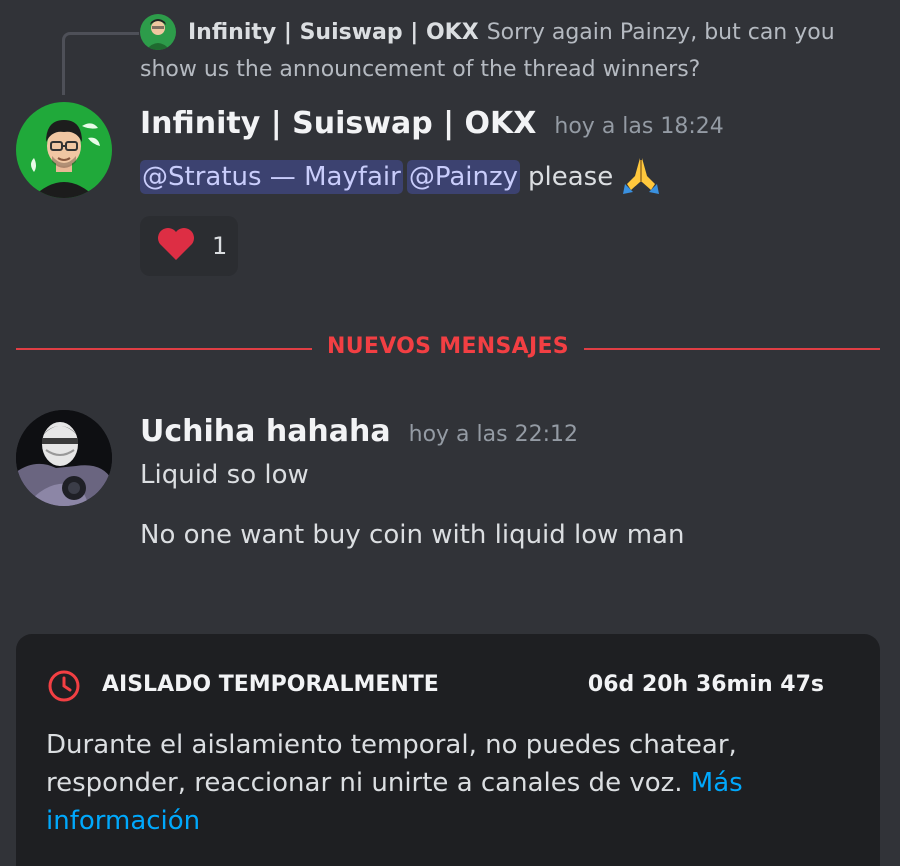  What do you see at coordinates (271, 177) in the screenshot?
I see `mention-stratus: @Stratus — Mayfair` at bounding box center [271, 177].